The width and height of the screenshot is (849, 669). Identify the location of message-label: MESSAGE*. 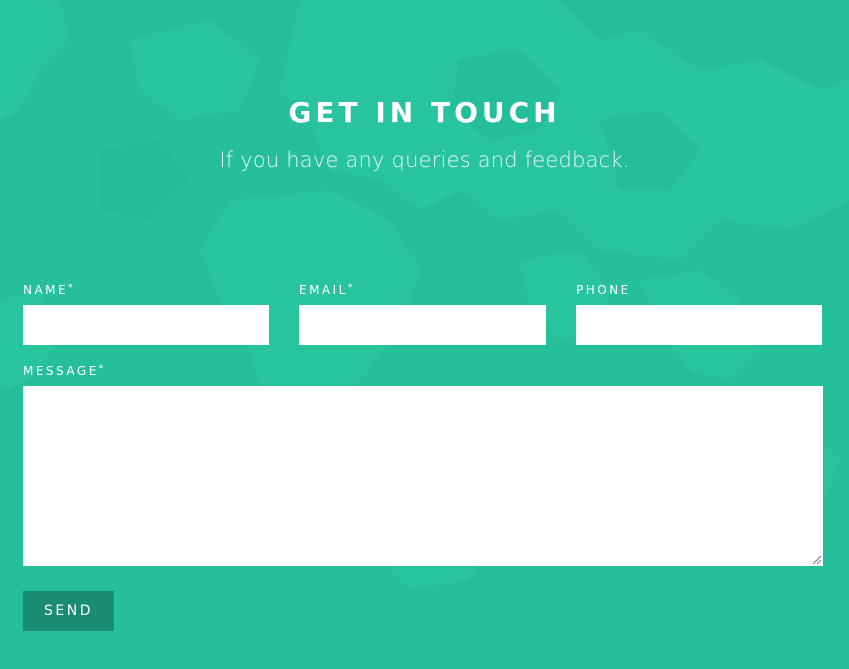
(63, 371).